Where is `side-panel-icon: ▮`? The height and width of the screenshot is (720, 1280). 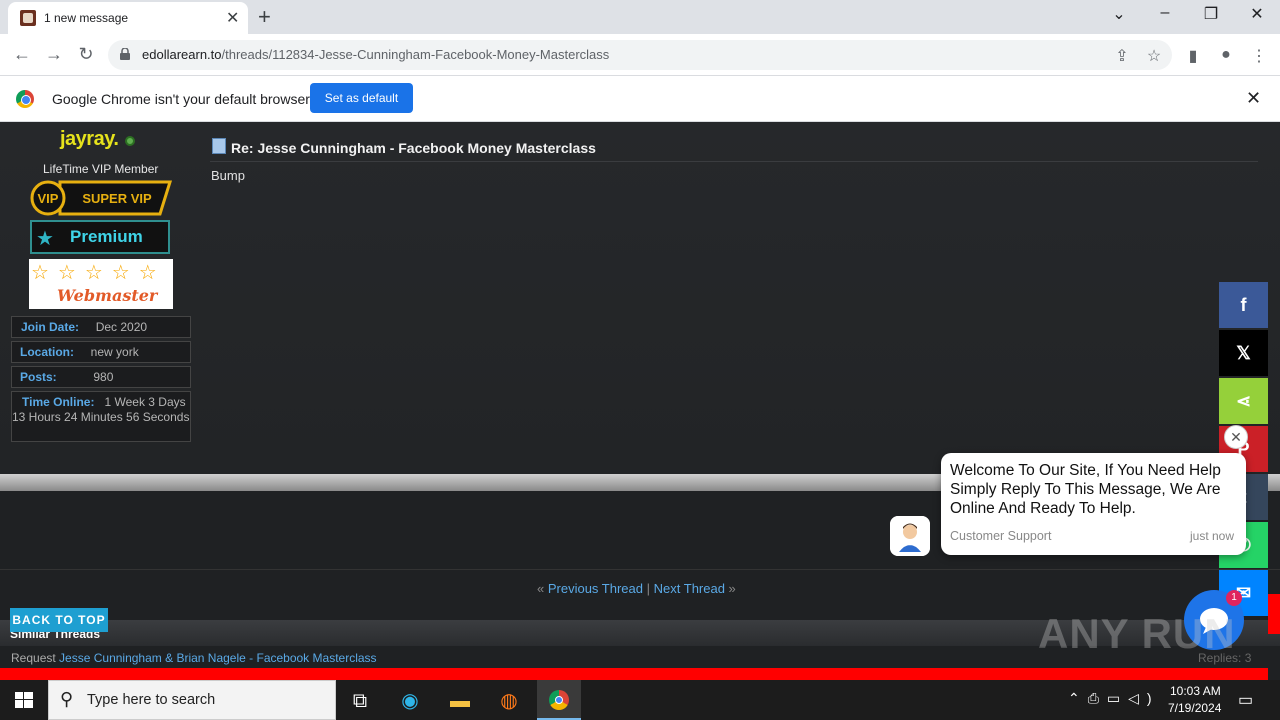 side-panel-icon: ▮ is located at coordinates (1193, 56).